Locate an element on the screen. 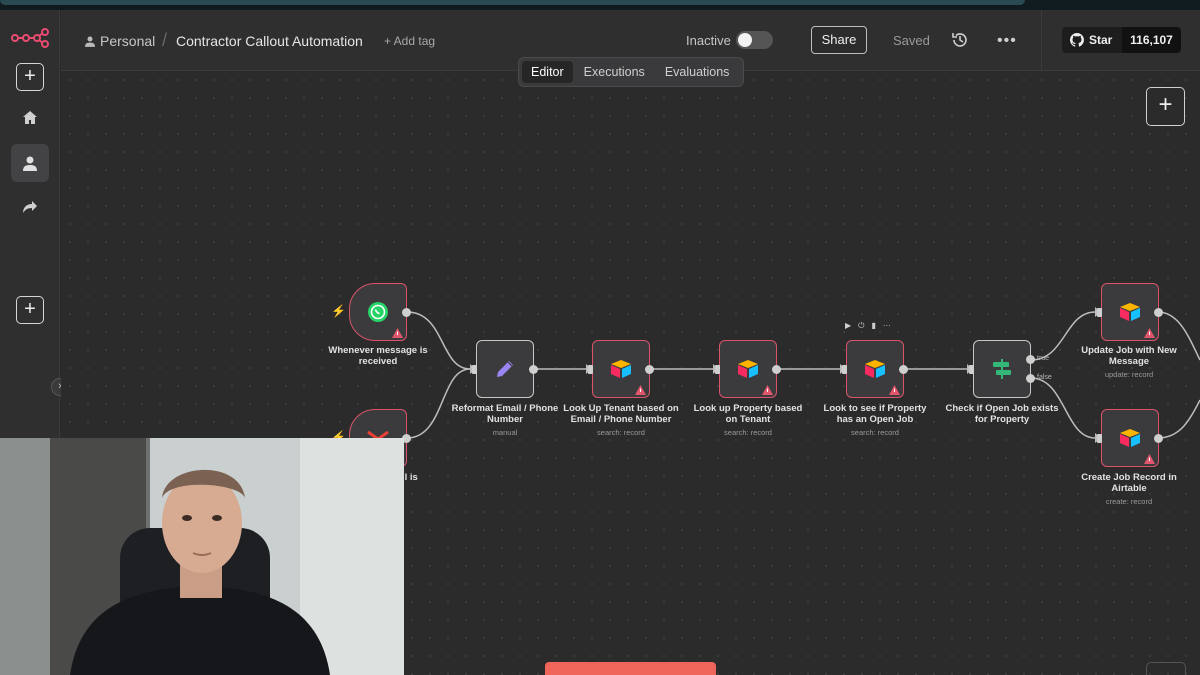 The image size is (1200, 675). bottom-action-button is located at coordinates (630, 668).